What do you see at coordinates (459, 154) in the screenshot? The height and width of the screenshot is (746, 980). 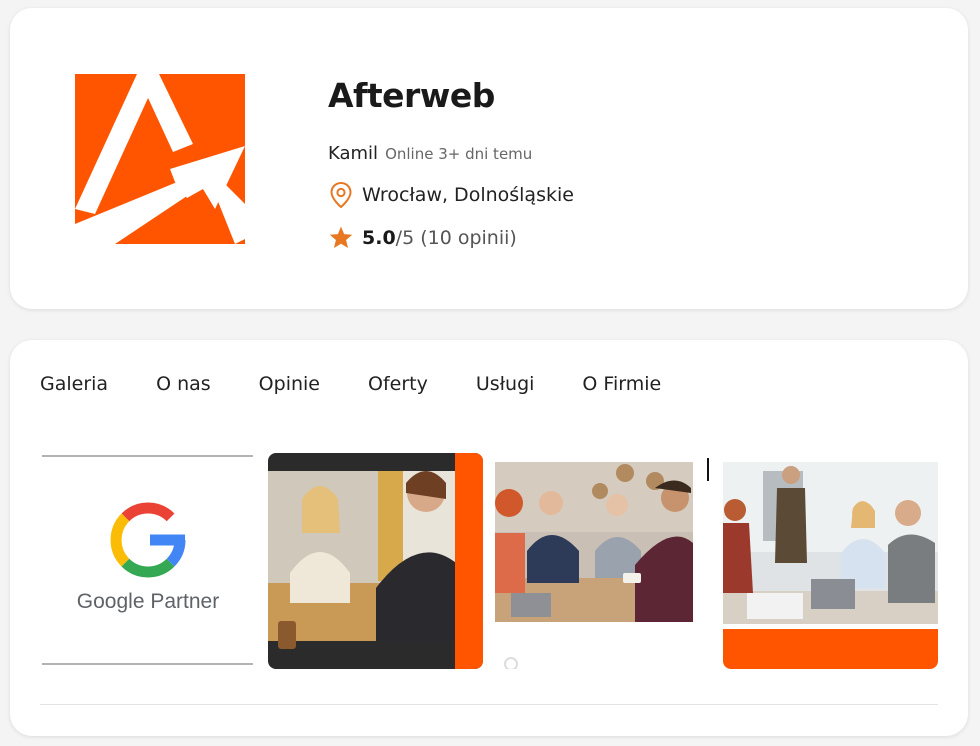 I see `online-status: Online 3+ dni temu` at bounding box center [459, 154].